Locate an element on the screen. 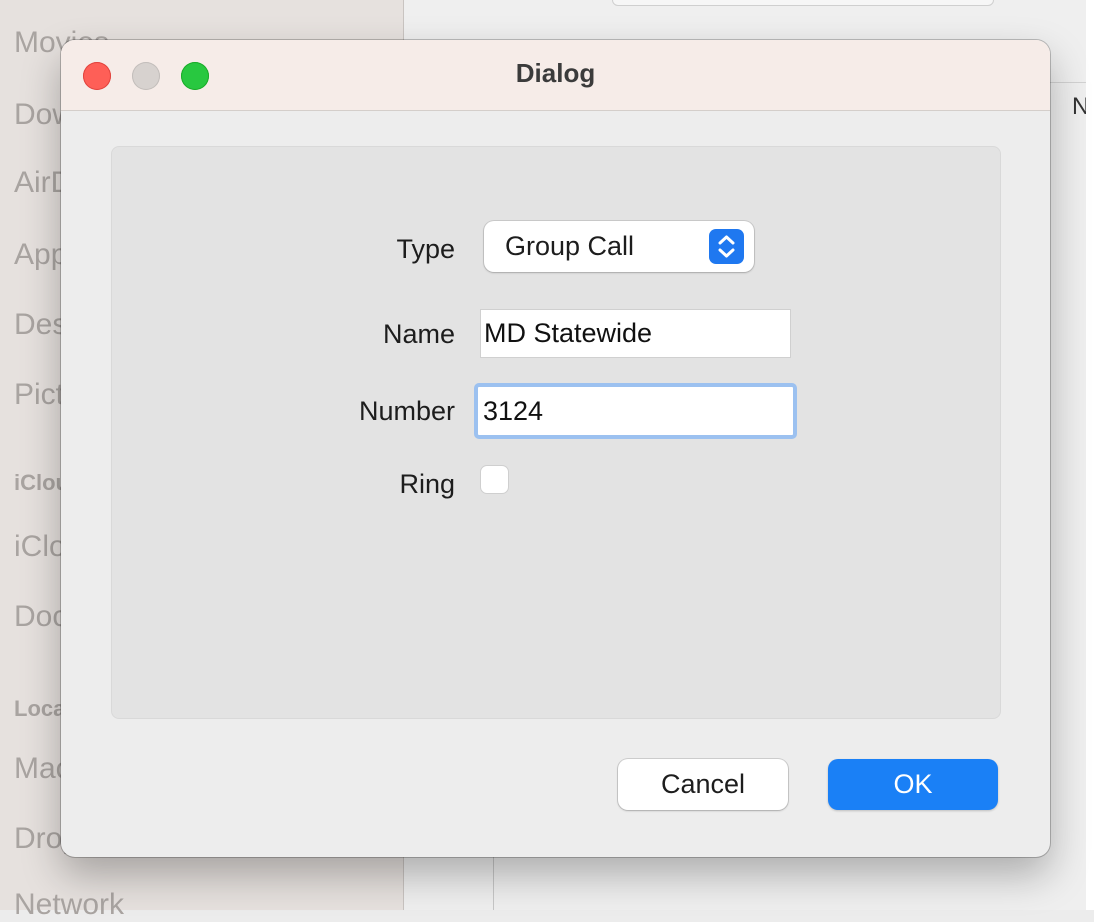  number-field is located at coordinates (635, 411).